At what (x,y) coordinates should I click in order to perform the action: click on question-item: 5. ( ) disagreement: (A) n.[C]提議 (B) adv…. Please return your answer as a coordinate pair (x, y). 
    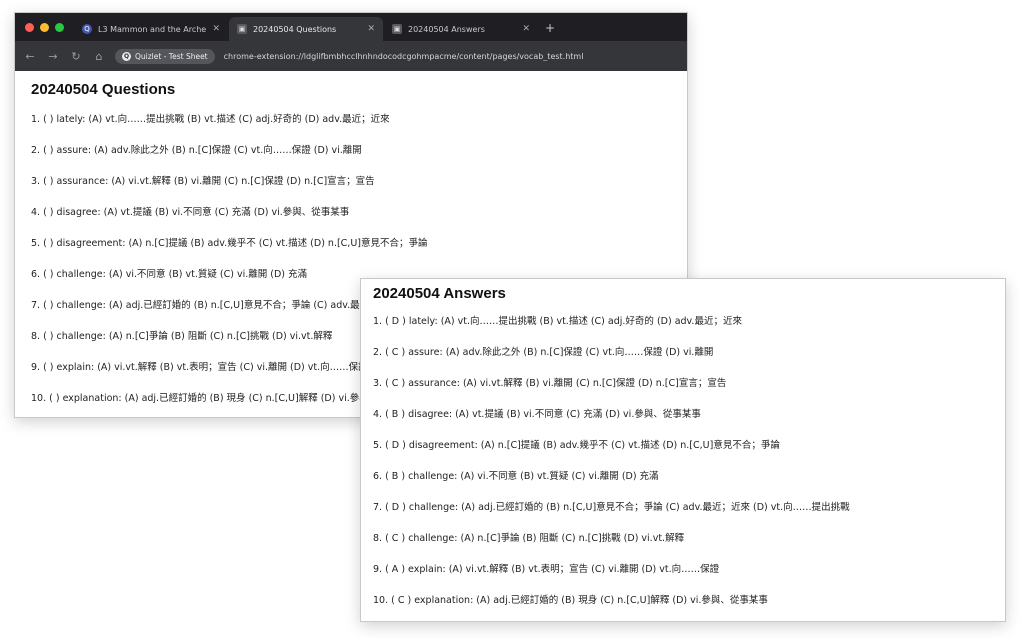
    Looking at the image, I should click on (229, 243).